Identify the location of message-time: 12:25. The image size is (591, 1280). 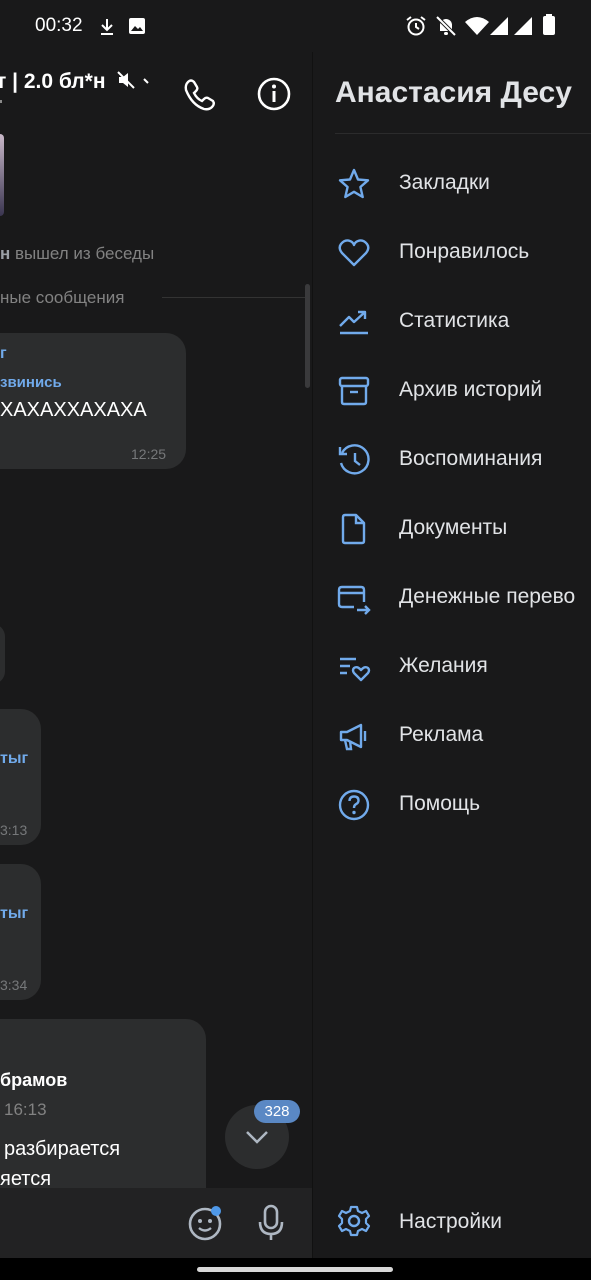
(149, 454).